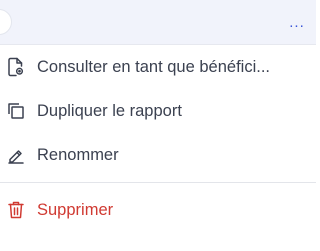 The width and height of the screenshot is (320, 251). What do you see at coordinates (78, 154) in the screenshot?
I see `menu-item-label: Renommer` at bounding box center [78, 154].